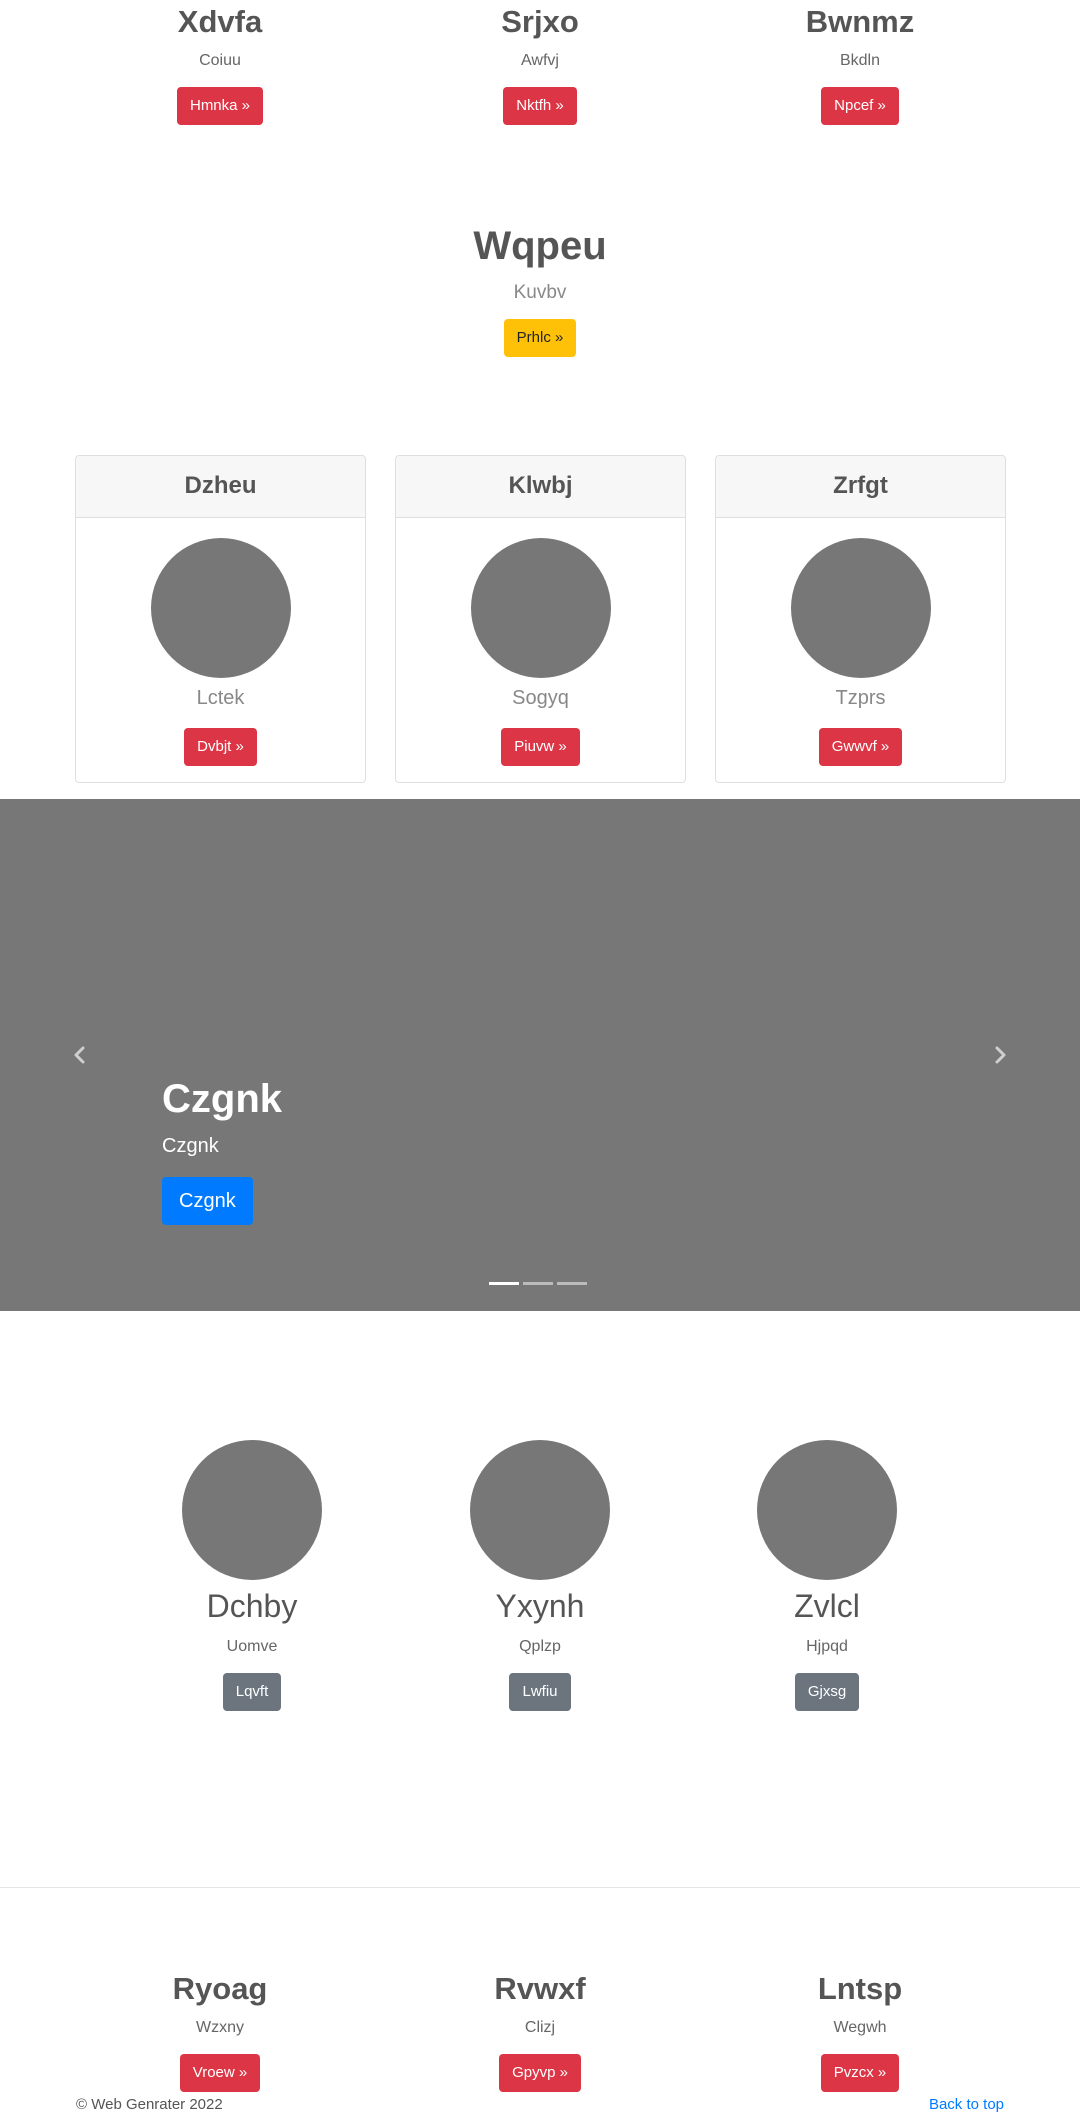  What do you see at coordinates (860, 487) in the screenshot?
I see `card-header: Zrfgt` at bounding box center [860, 487].